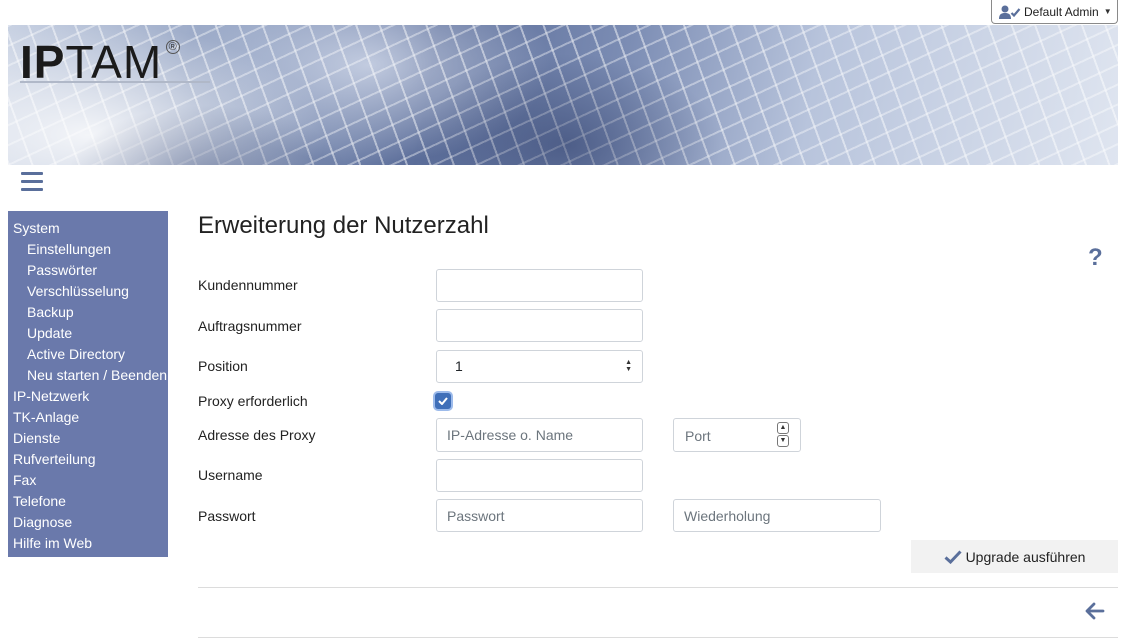 This screenshot has width=1126, height=641. I want to click on sidebar-item-telefone: Telefone, so click(88, 501).